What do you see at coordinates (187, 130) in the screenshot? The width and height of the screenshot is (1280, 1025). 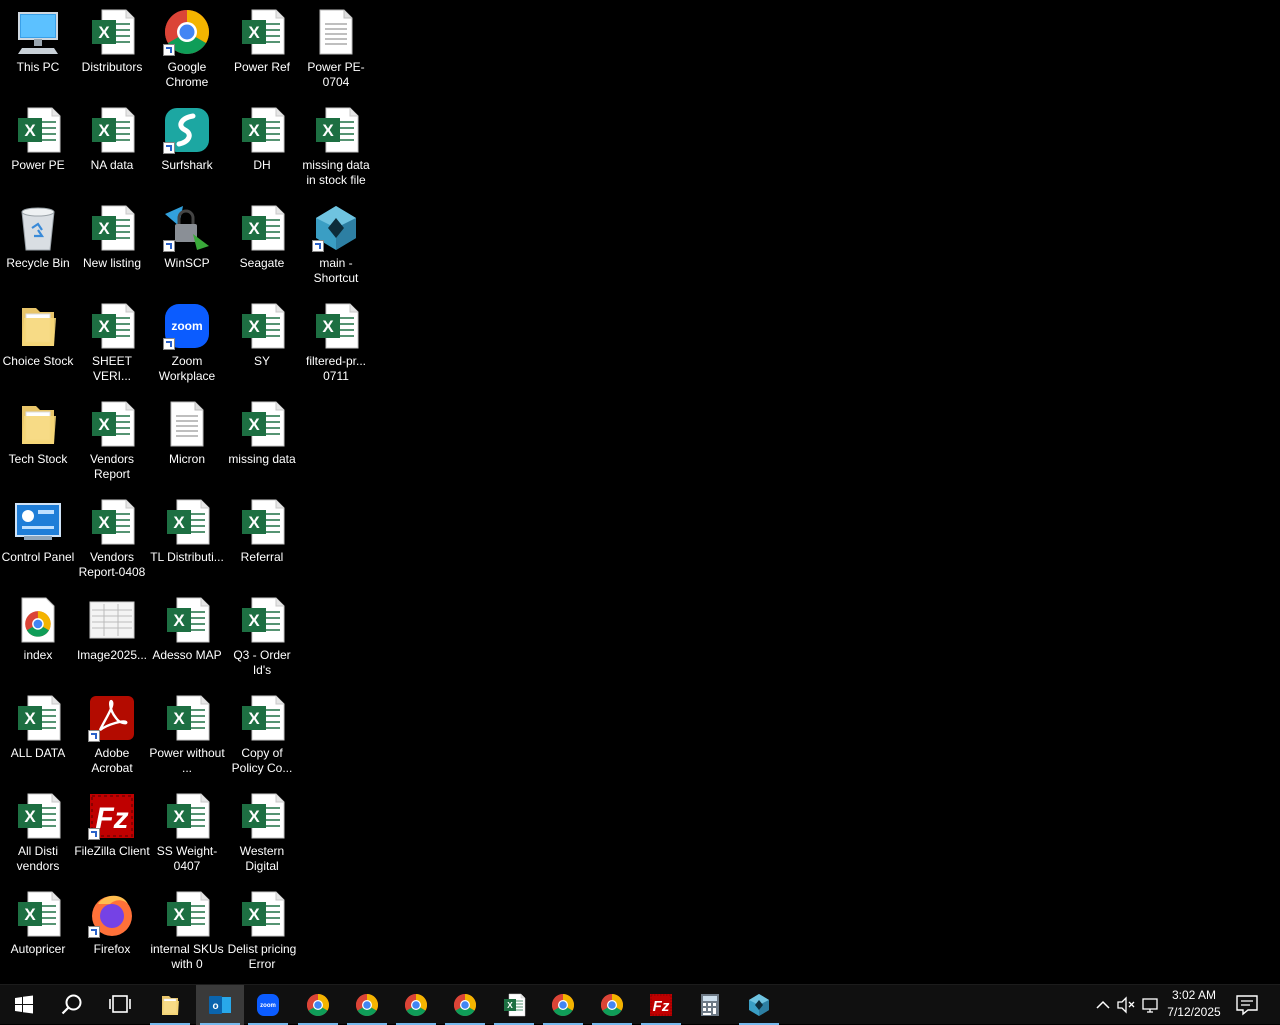 I see `surfshark-icon` at bounding box center [187, 130].